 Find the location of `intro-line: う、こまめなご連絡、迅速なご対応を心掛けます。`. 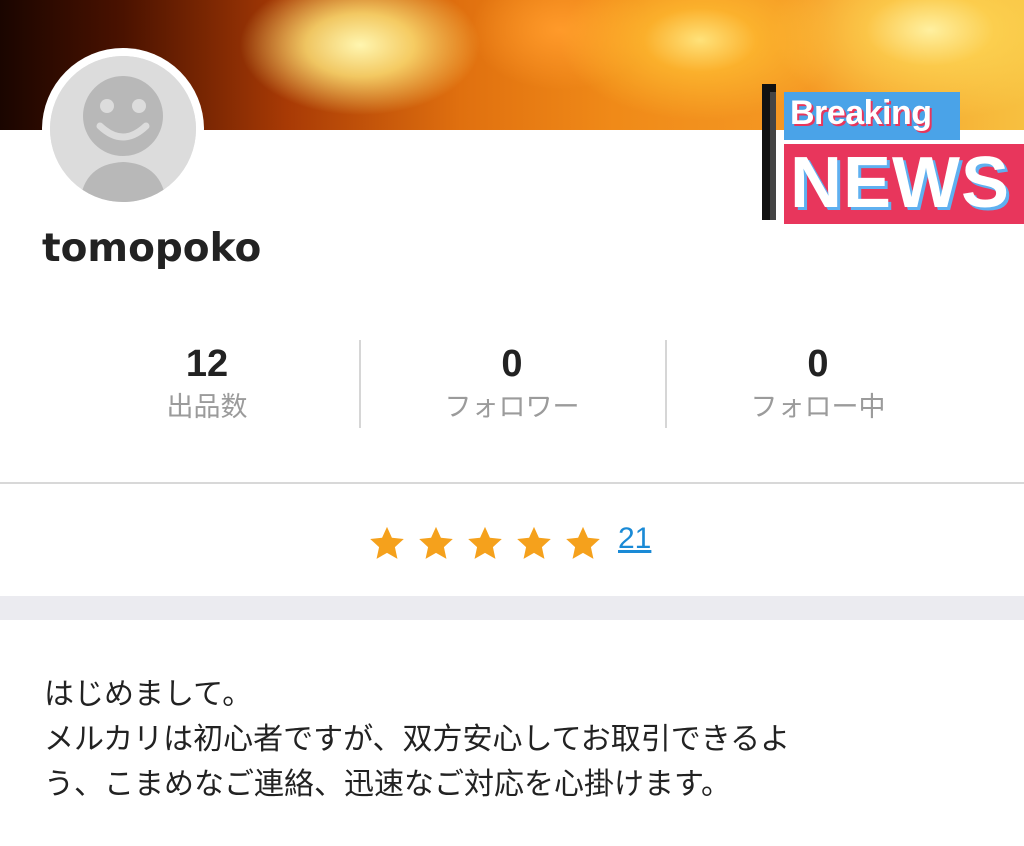

intro-line: う、こまめなご連絡、迅速なご対応を心掛けます。 is located at coordinates (387, 784).